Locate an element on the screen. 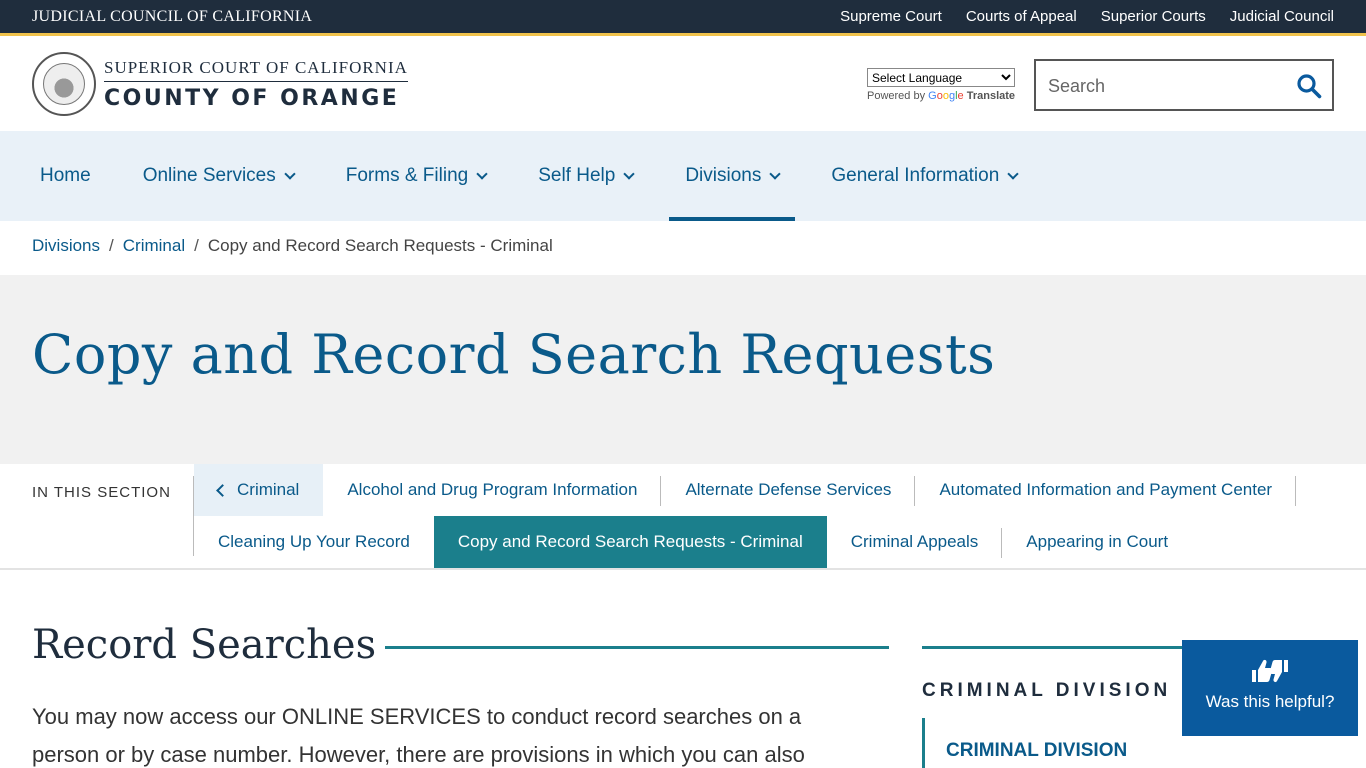 This screenshot has height=768, width=1366. heading-rule is located at coordinates (637, 647).